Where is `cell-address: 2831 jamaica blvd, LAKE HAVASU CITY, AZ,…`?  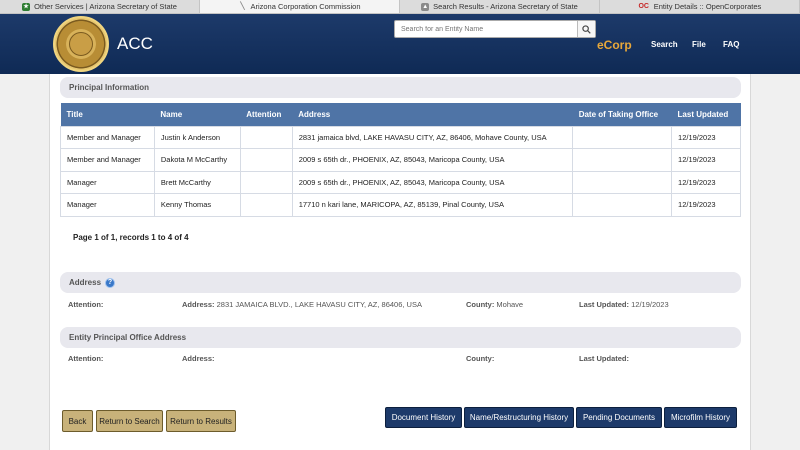 cell-address: 2831 jamaica blvd, LAKE HAVASU CITY, AZ,… is located at coordinates (432, 137).